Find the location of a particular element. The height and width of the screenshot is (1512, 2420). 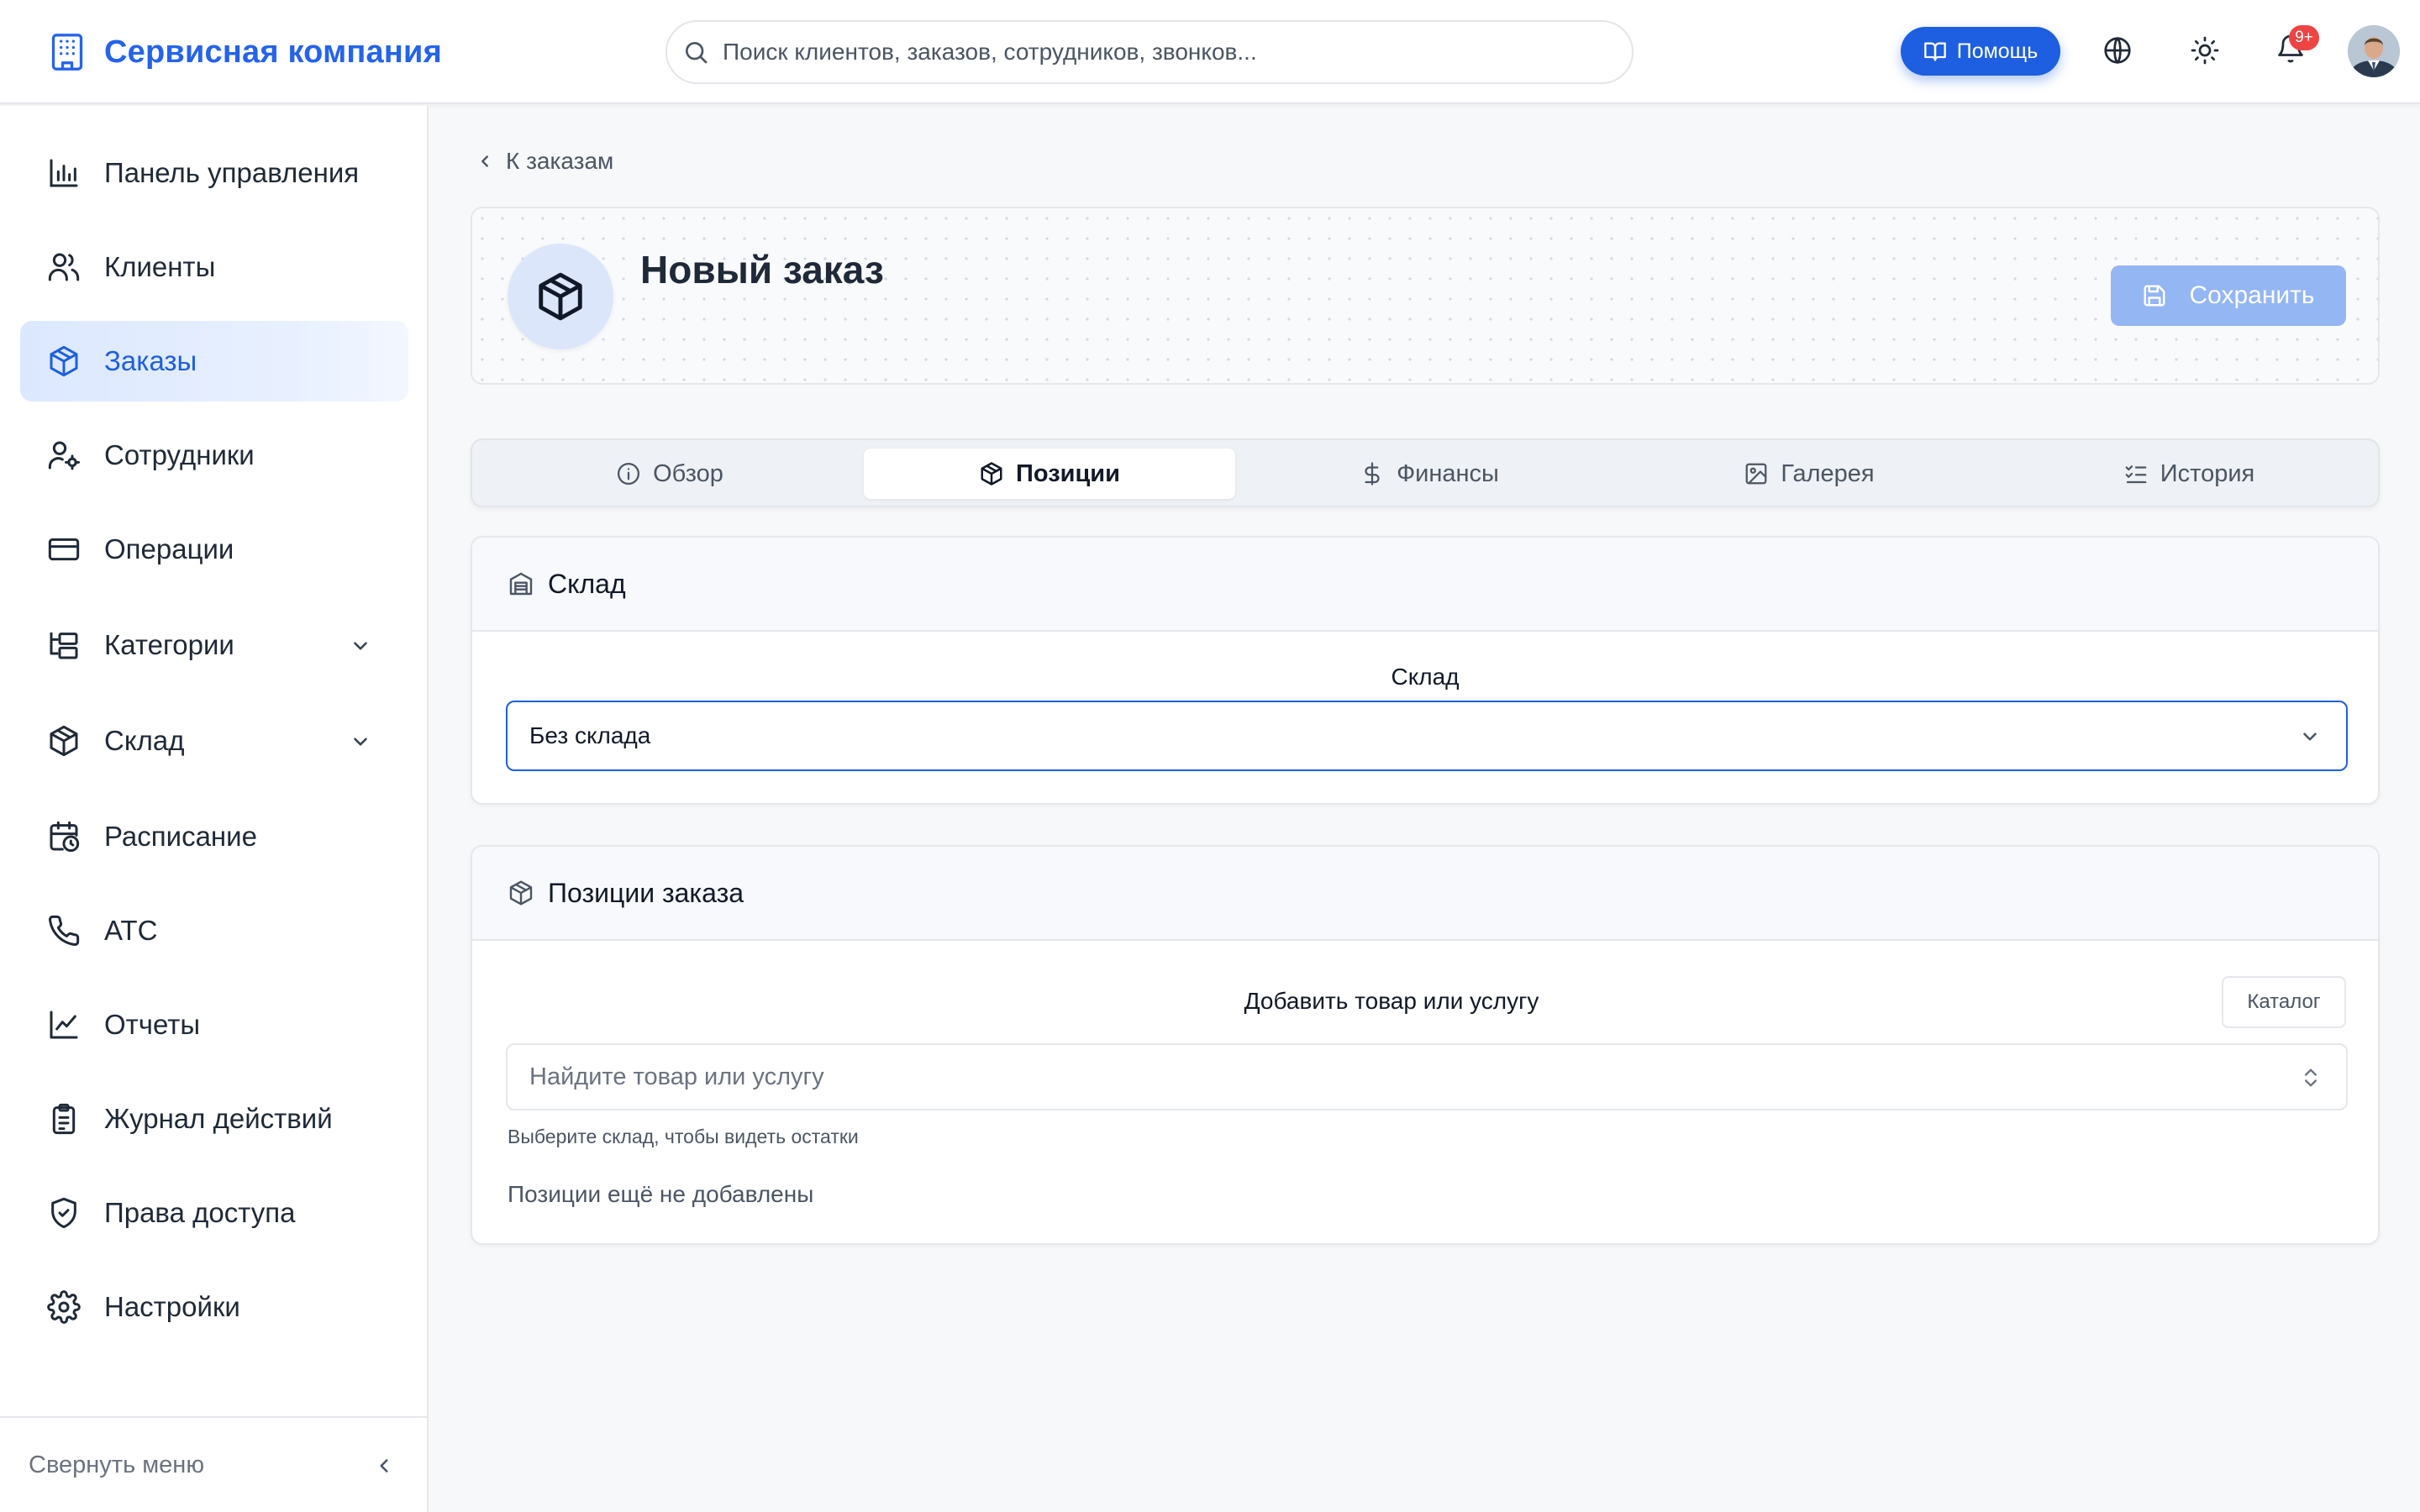

globe-icon is located at coordinates (2117, 50).